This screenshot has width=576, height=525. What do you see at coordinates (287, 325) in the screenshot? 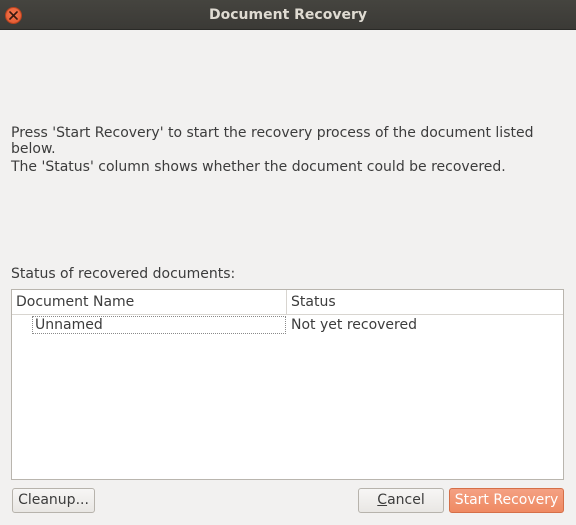
I see `table-row: Unnamed Not yet recovered` at bounding box center [287, 325].